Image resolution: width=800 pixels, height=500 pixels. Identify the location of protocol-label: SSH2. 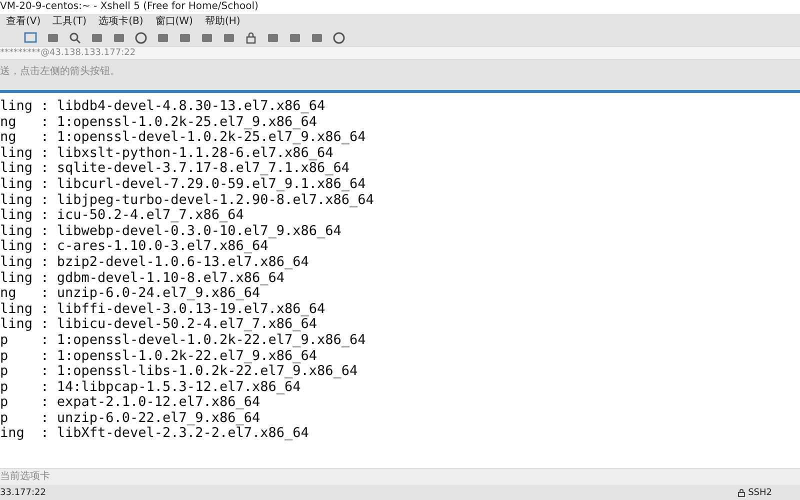
(760, 493).